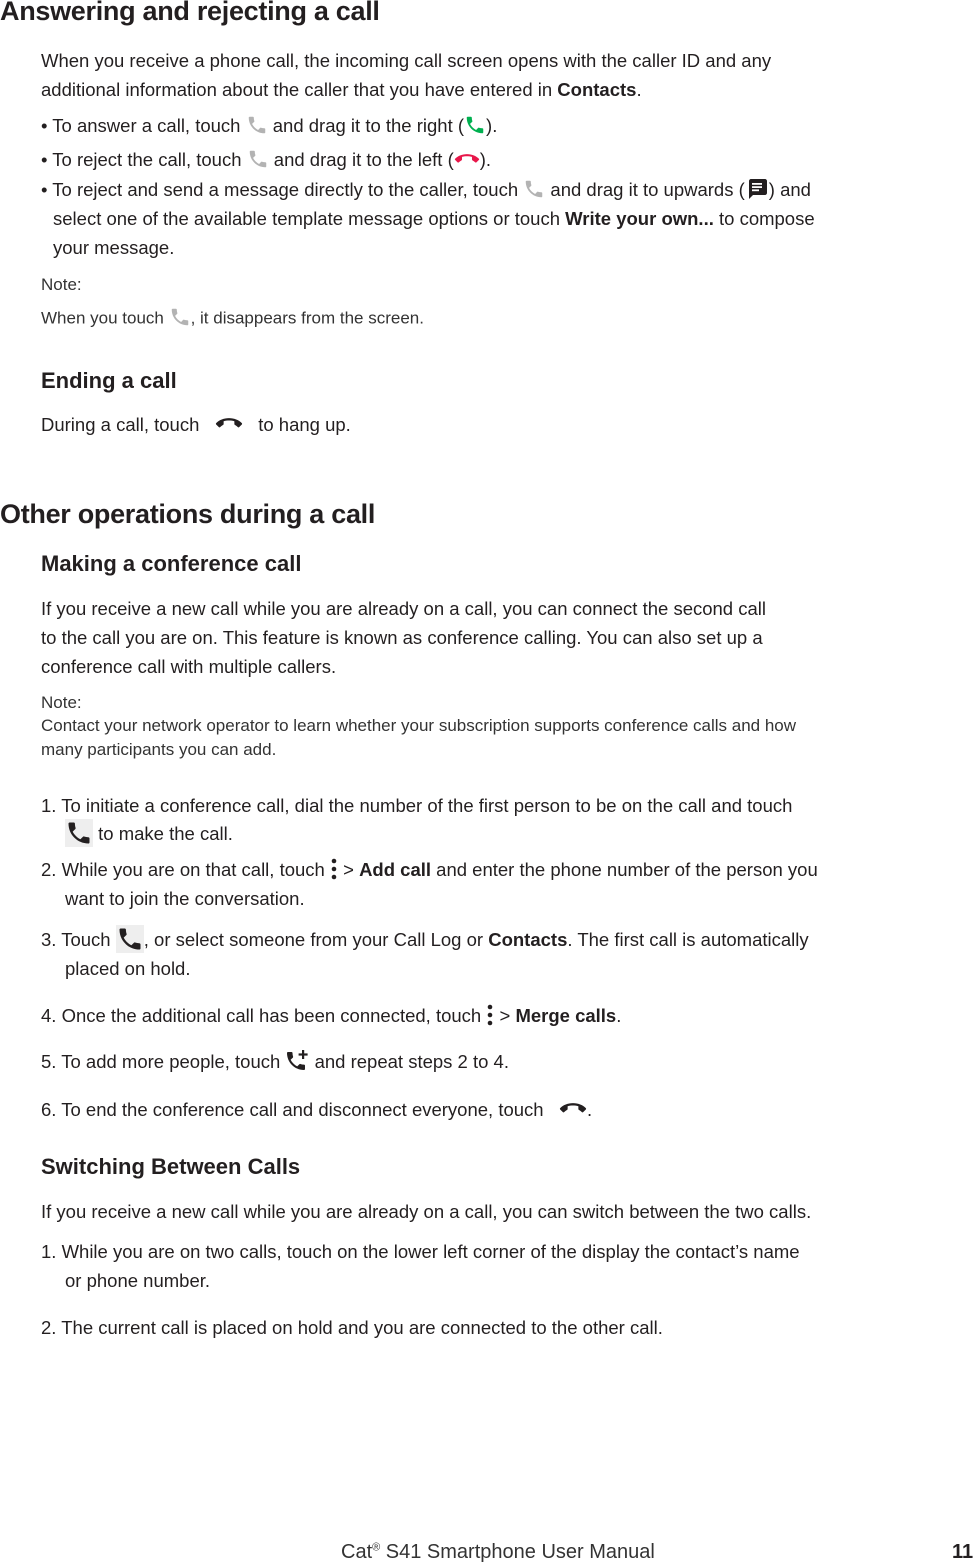  Describe the element at coordinates (171, 563) in the screenshot. I see `subsection-title-conference: Making a conference call` at that location.